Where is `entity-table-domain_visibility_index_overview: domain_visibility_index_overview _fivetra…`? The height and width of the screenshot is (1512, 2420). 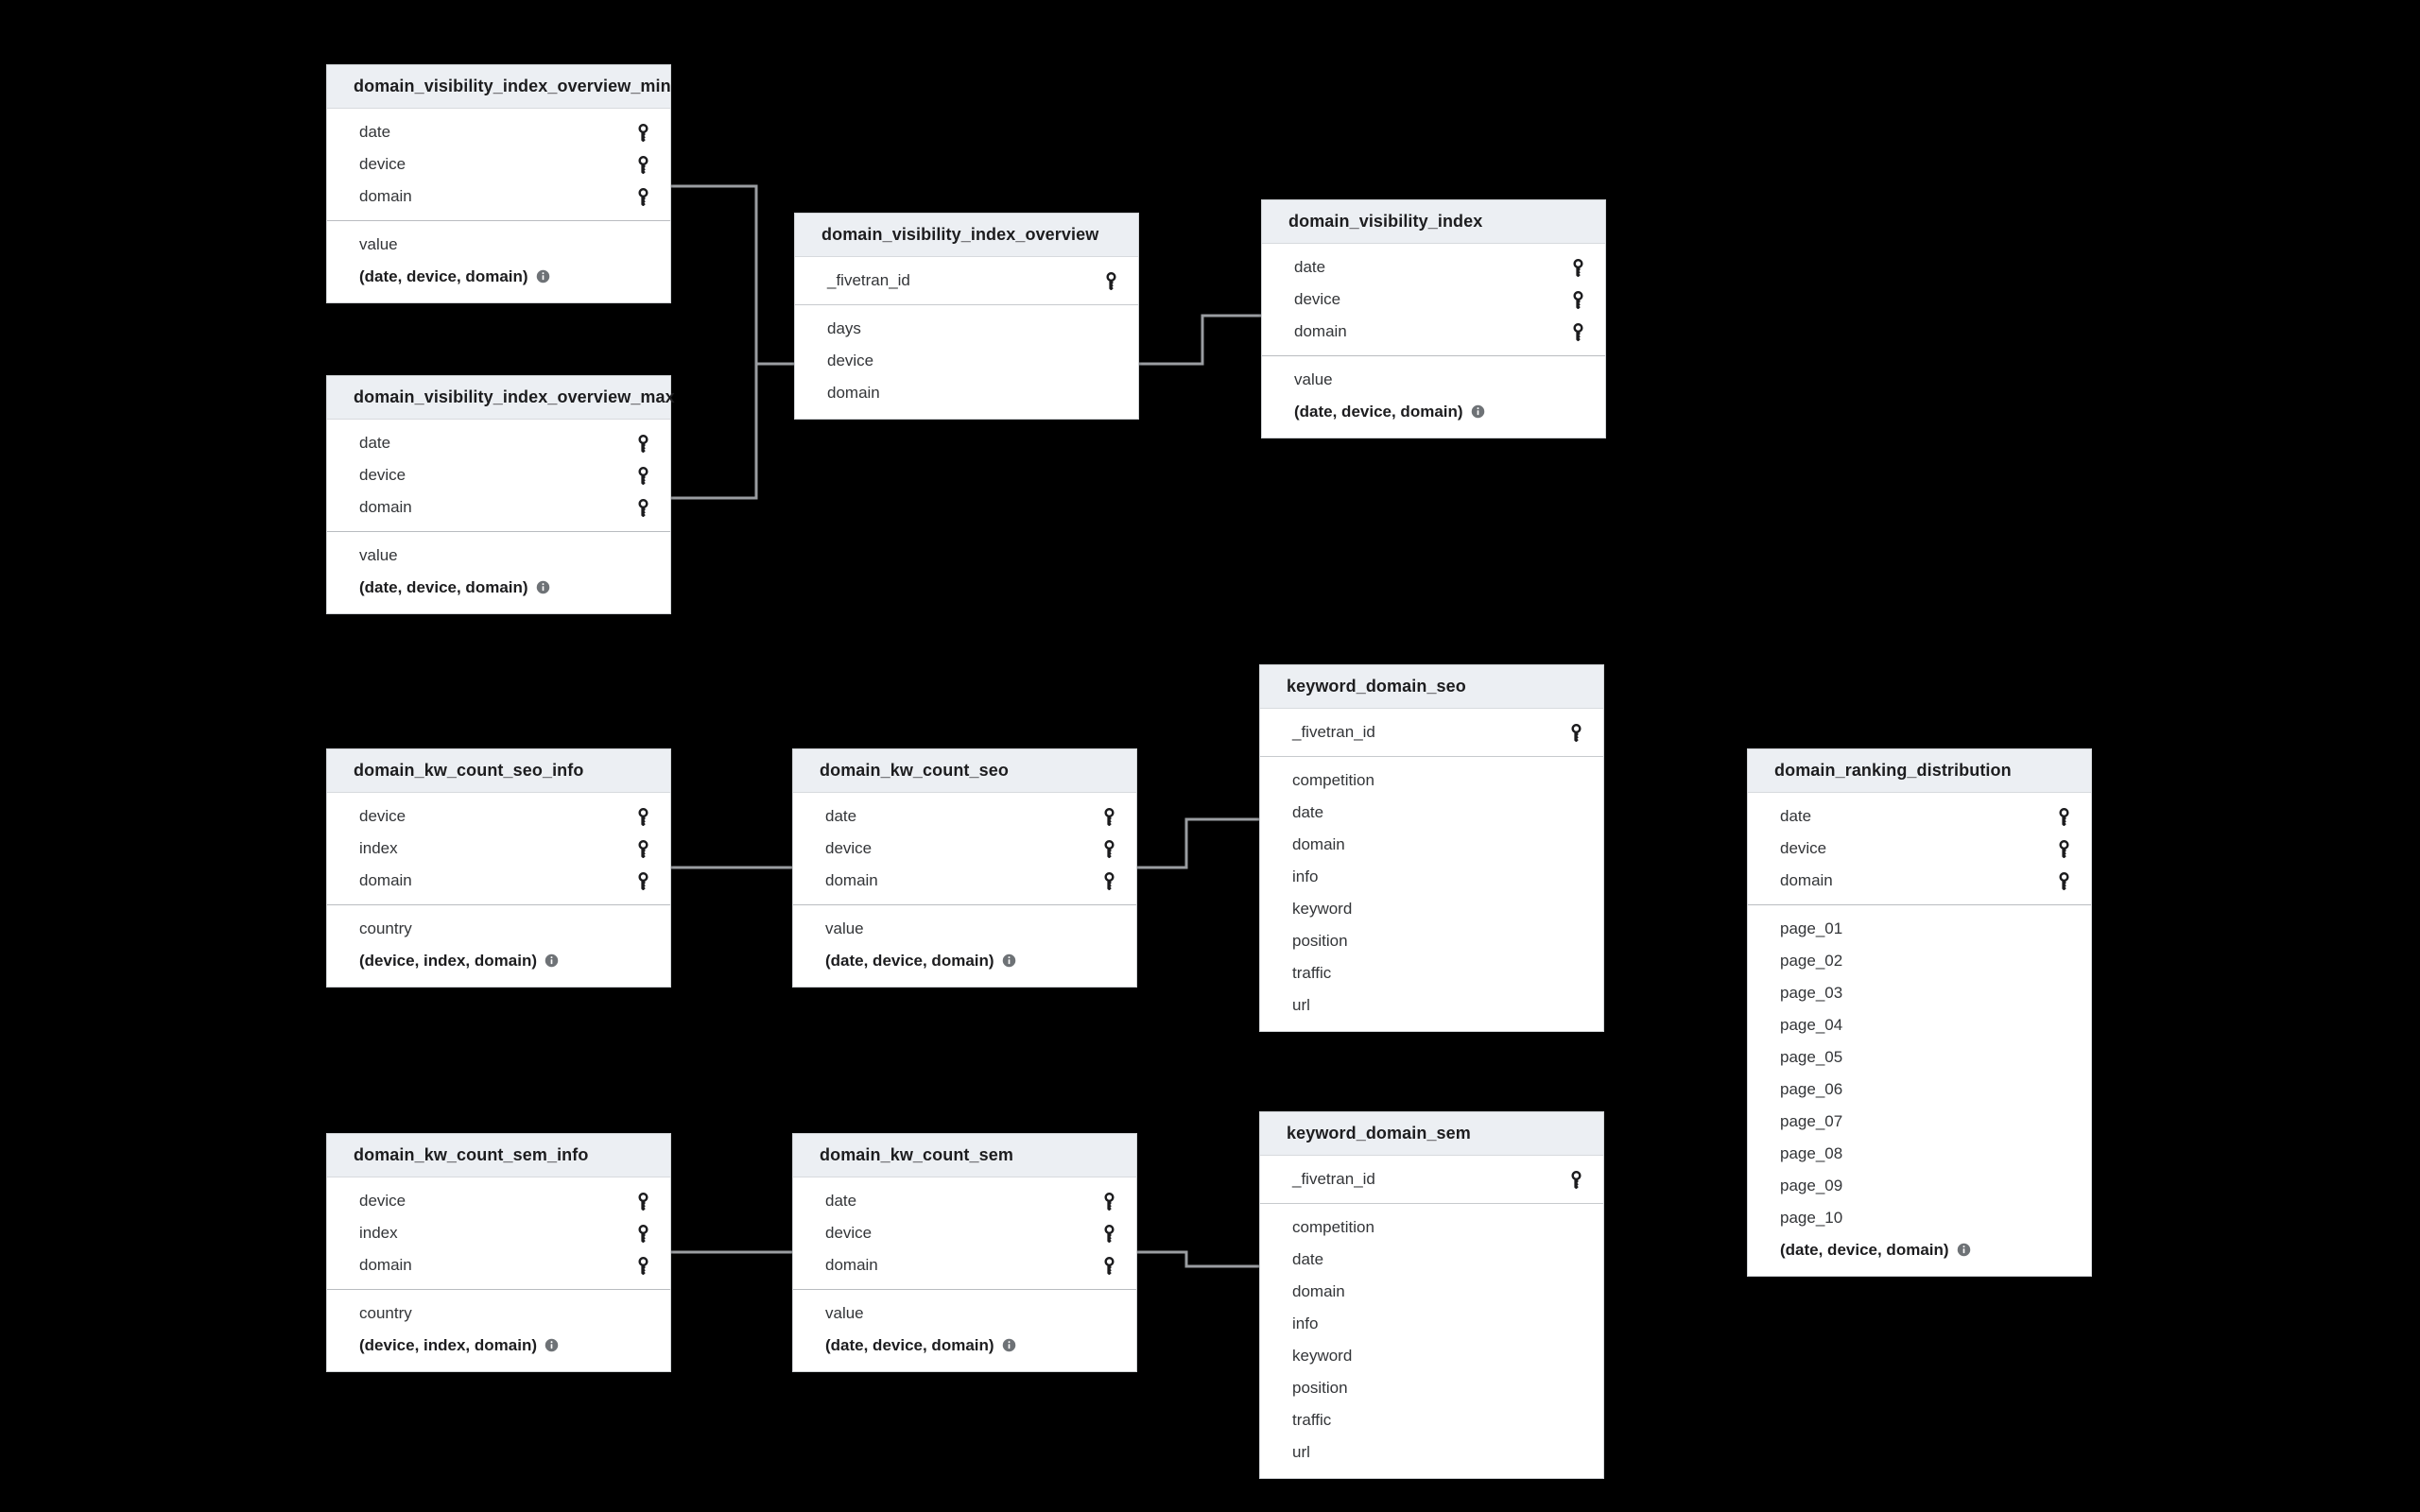 entity-table-domain_visibility_index_overview: domain_visibility_index_overview _fivetra… is located at coordinates (966, 316).